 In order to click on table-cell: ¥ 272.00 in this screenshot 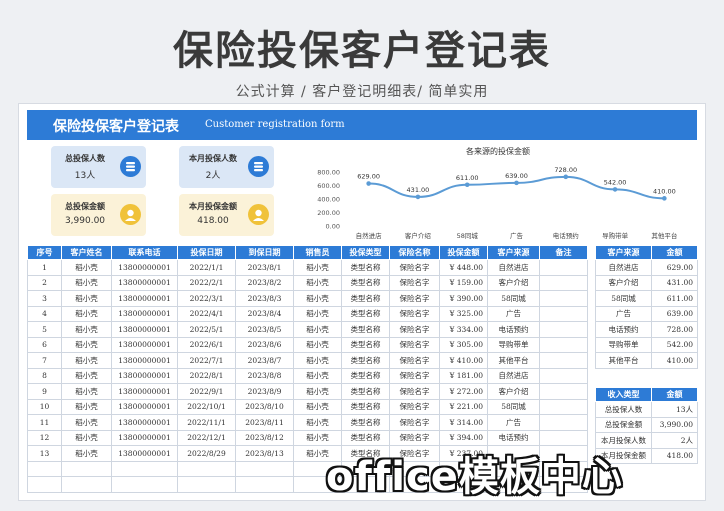, I will do `click(463, 391)`.